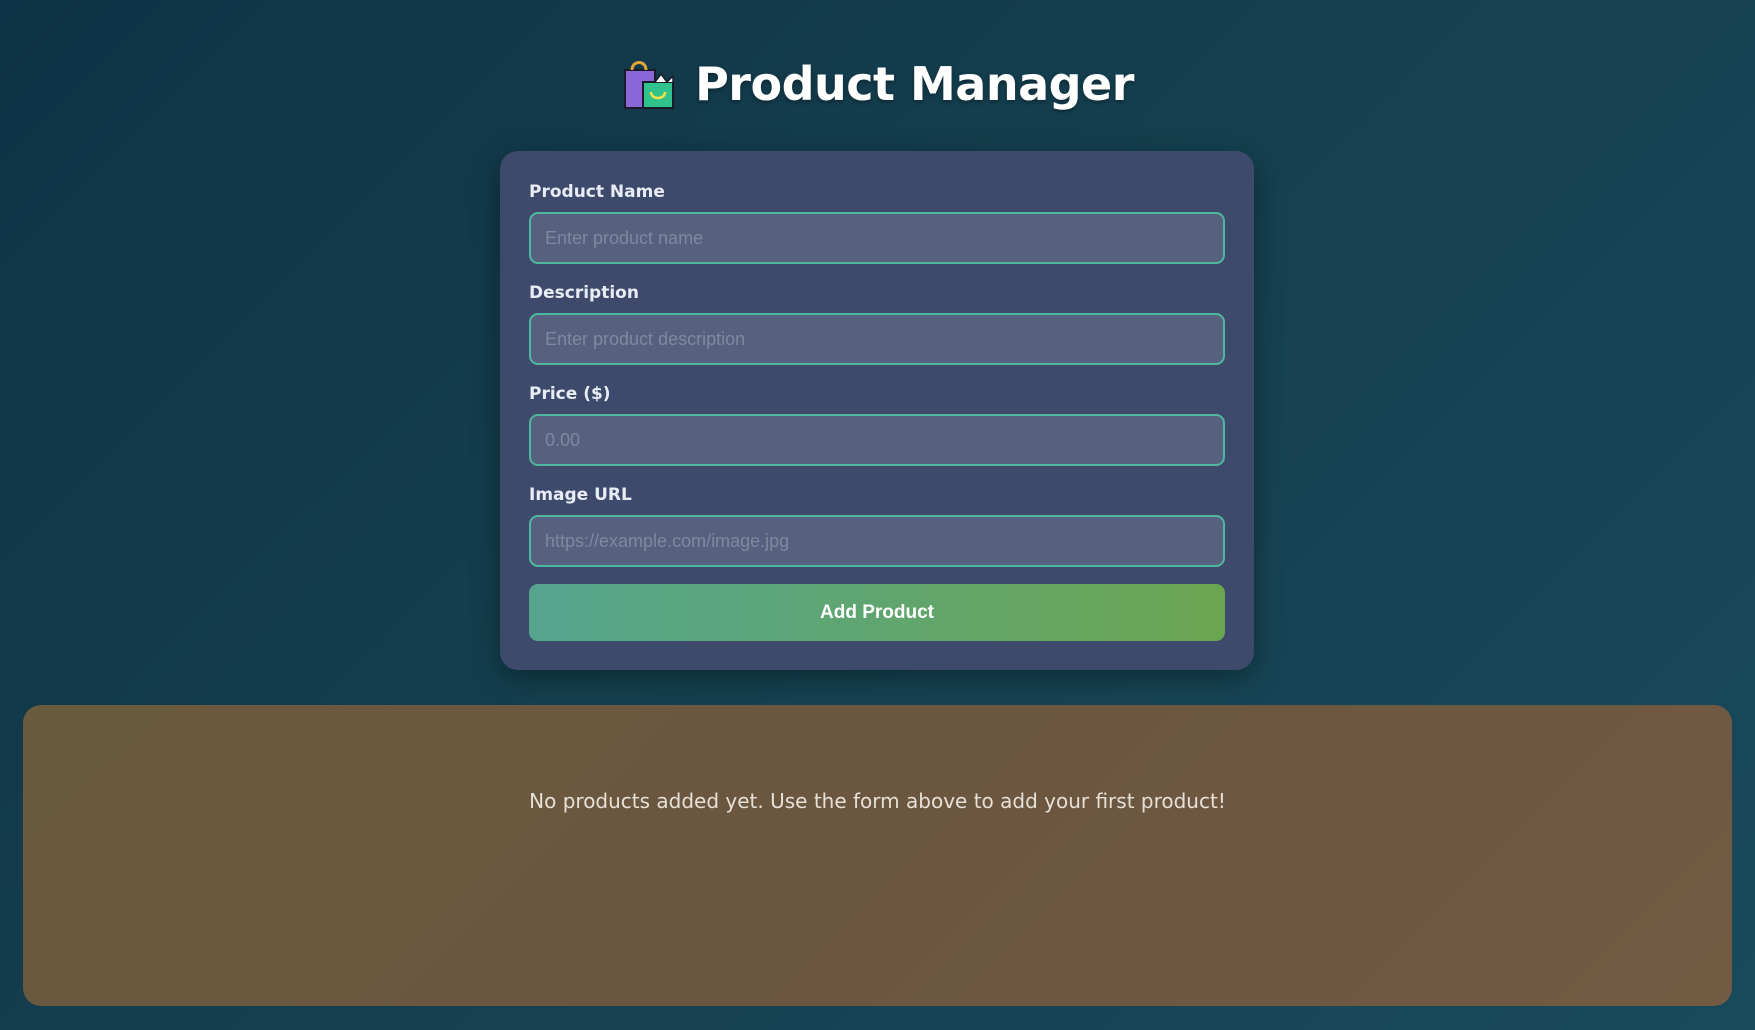 Image resolution: width=1755 pixels, height=1030 pixels. Describe the element at coordinates (877, 541) in the screenshot. I see `image-url-input` at that location.